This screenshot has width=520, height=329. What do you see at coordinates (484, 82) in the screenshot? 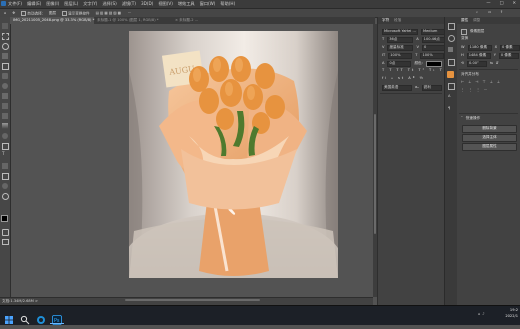
I see `align-top-icon: ⊤` at bounding box center [484, 82].